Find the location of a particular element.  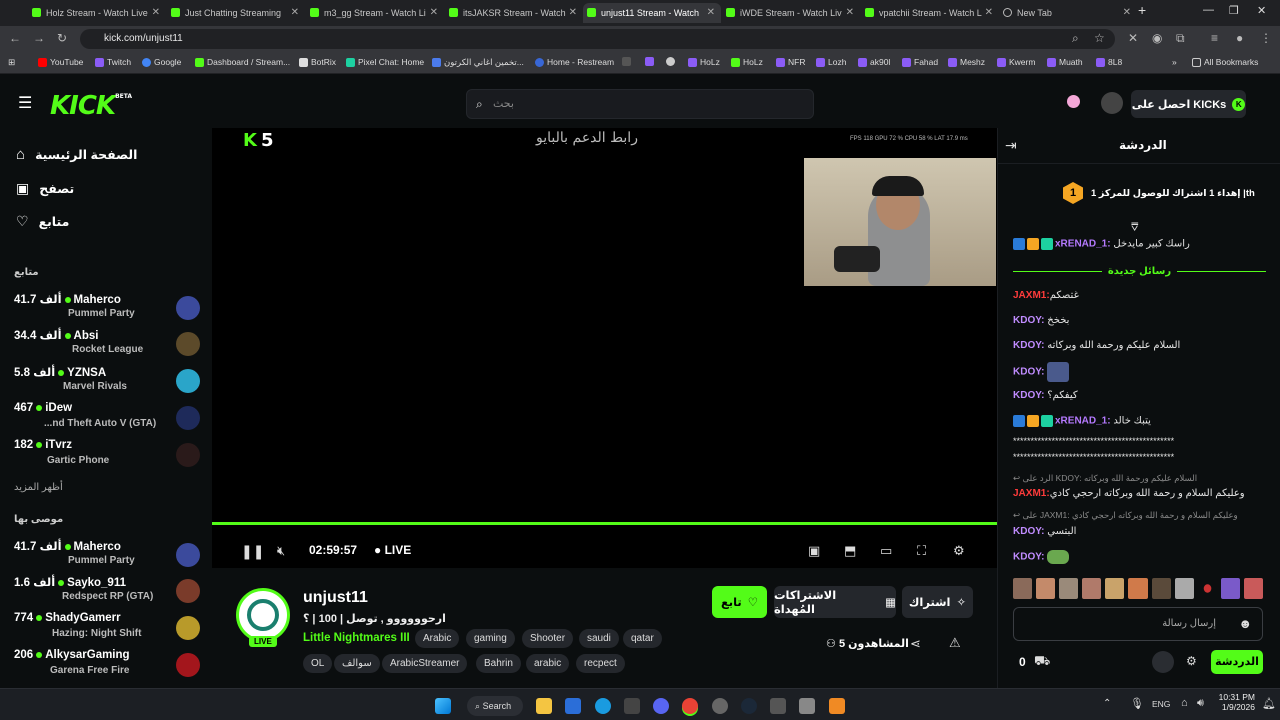

extension-icon: ◉ is located at coordinates (1157, 38).